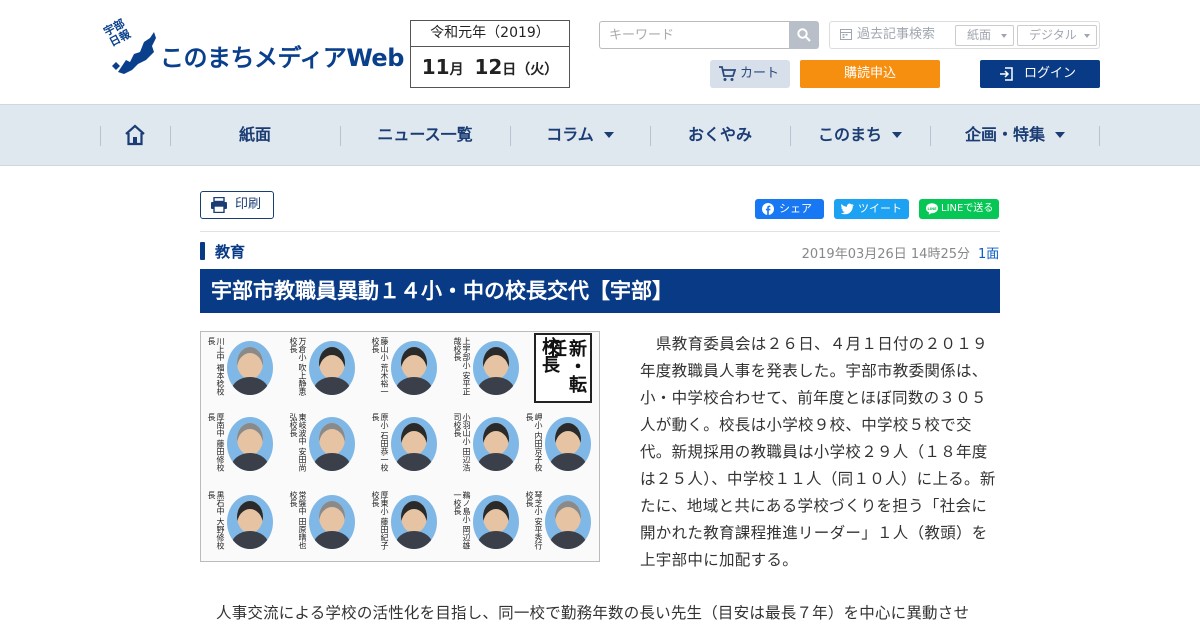  Describe the element at coordinates (846, 34) in the screenshot. I see `calendar-icon` at that location.